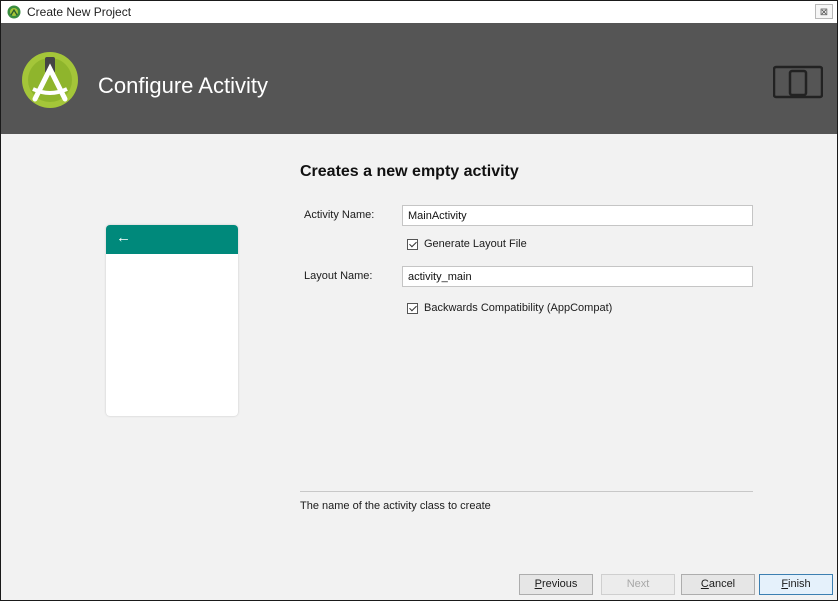 The height and width of the screenshot is (601, 838). Describe the element at coordinates (409, 171) in the screenshot. I see `form-heading: Creates a new empty activity` at that location.